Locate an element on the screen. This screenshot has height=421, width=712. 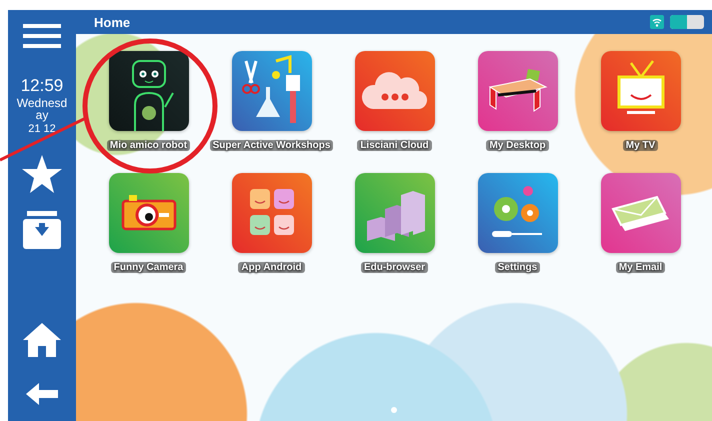
star-icon is located at coordinates (42, 174).